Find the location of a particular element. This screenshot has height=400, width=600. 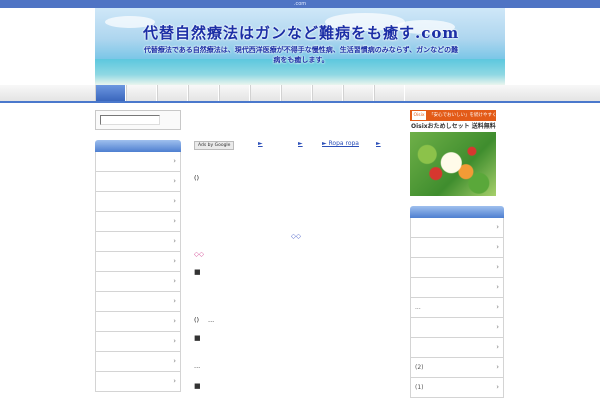

site-title: 代替自然療法はガンなど難病をも癒す.com is located at coordinates (301, 32).